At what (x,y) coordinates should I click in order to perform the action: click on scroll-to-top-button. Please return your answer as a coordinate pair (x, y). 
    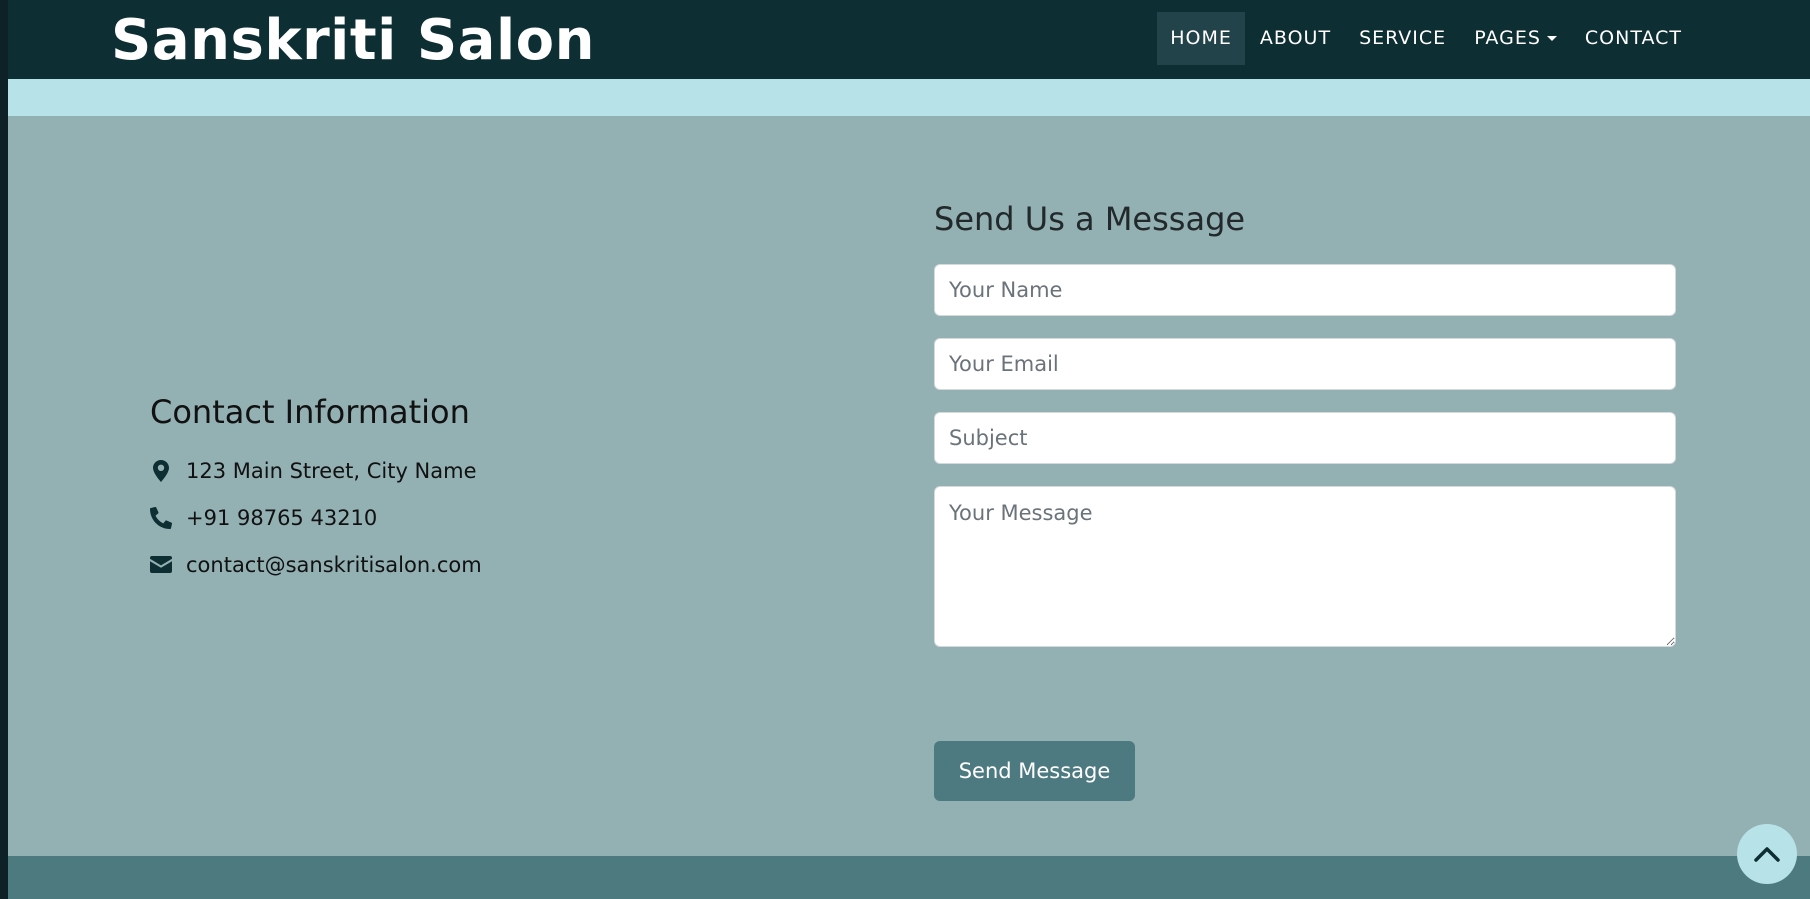
    Looking at the image, I should click on (1767, 854).